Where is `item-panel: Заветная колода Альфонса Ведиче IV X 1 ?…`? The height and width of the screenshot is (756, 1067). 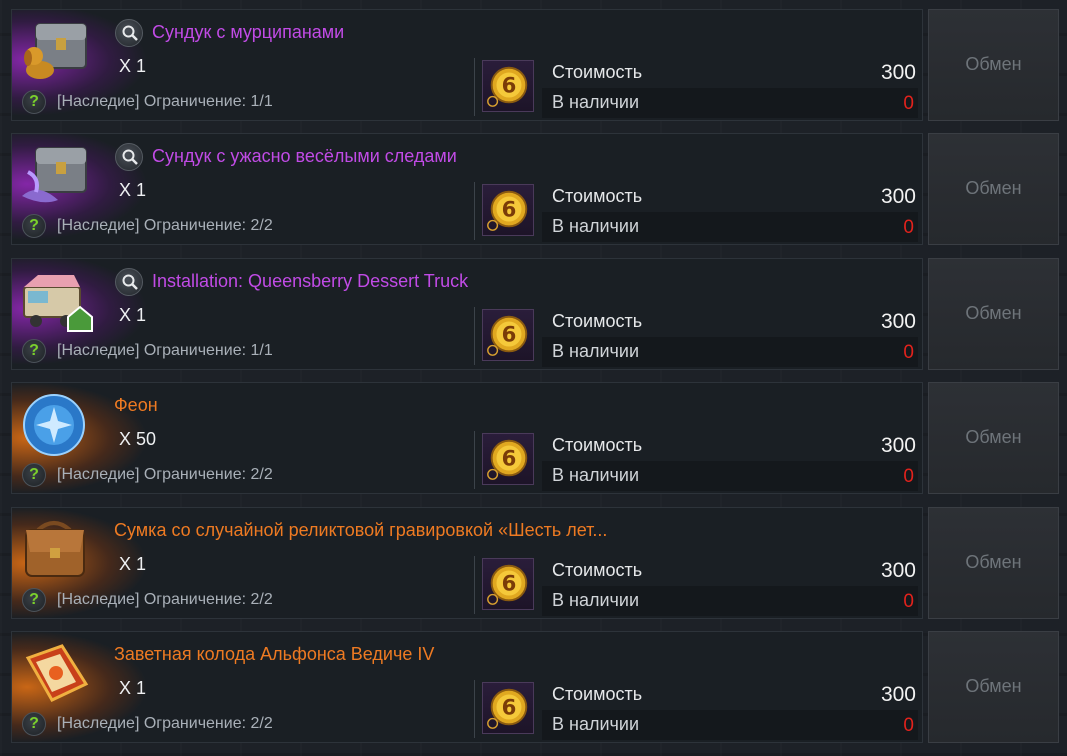
item-panel: Заветная колода Альфонса Ведиче IV X 1 ?… is located at coordinates (467, 687).